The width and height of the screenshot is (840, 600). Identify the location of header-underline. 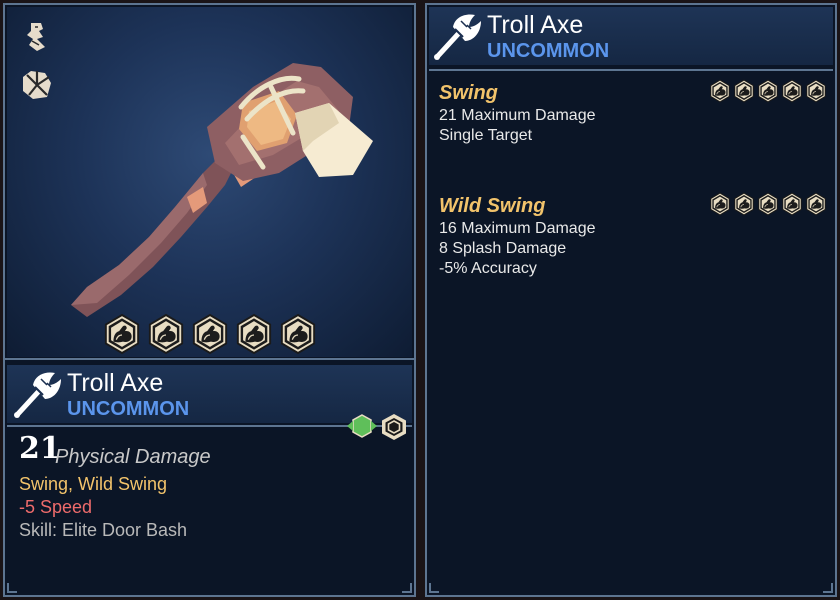
(631, 70).